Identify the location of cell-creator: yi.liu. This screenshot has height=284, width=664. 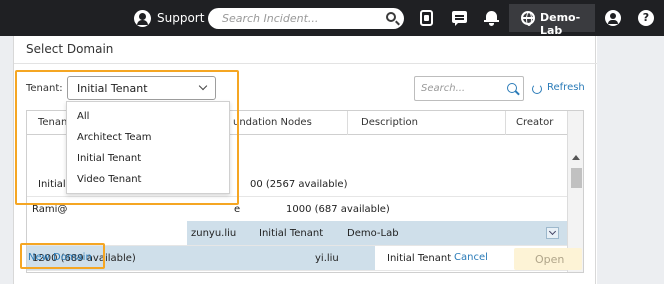
(327, 258).